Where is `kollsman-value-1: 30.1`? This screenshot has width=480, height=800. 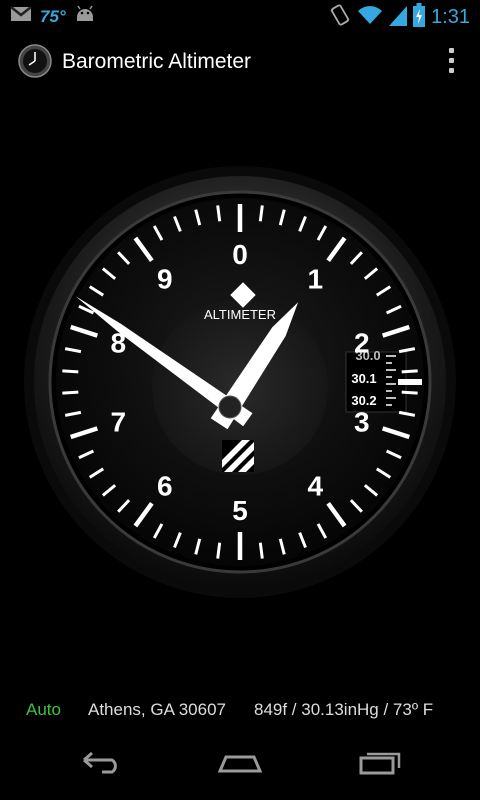 kollsman-value-1: 30.1 is located at coordinates (363, 378).